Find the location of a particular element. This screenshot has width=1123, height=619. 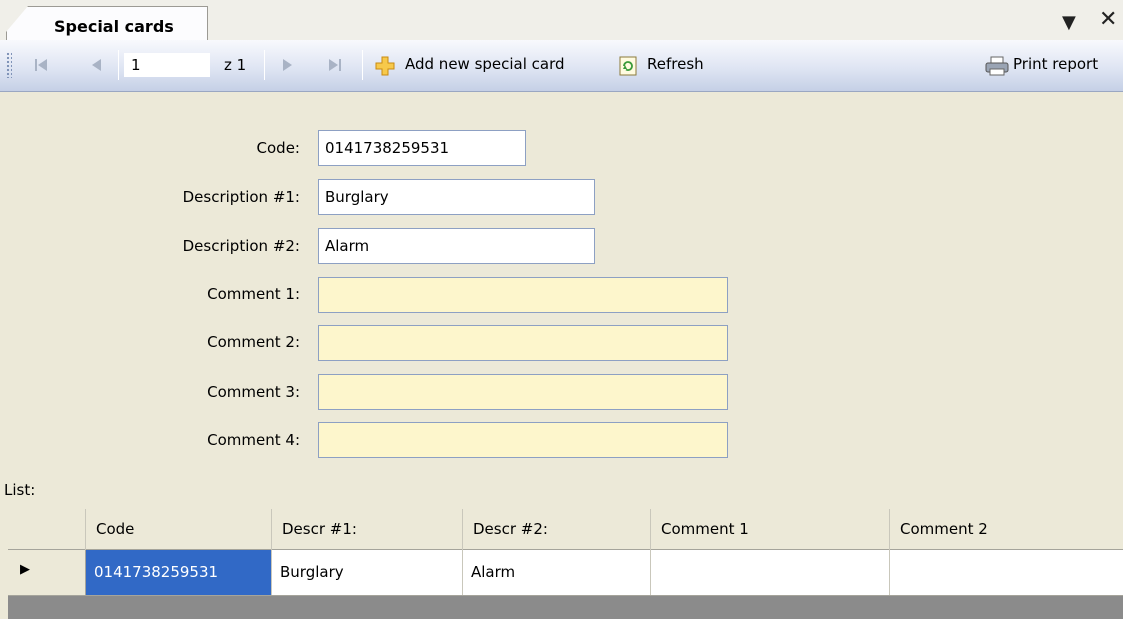

close-icon: ✕ is located at coordinates (1108, 20).